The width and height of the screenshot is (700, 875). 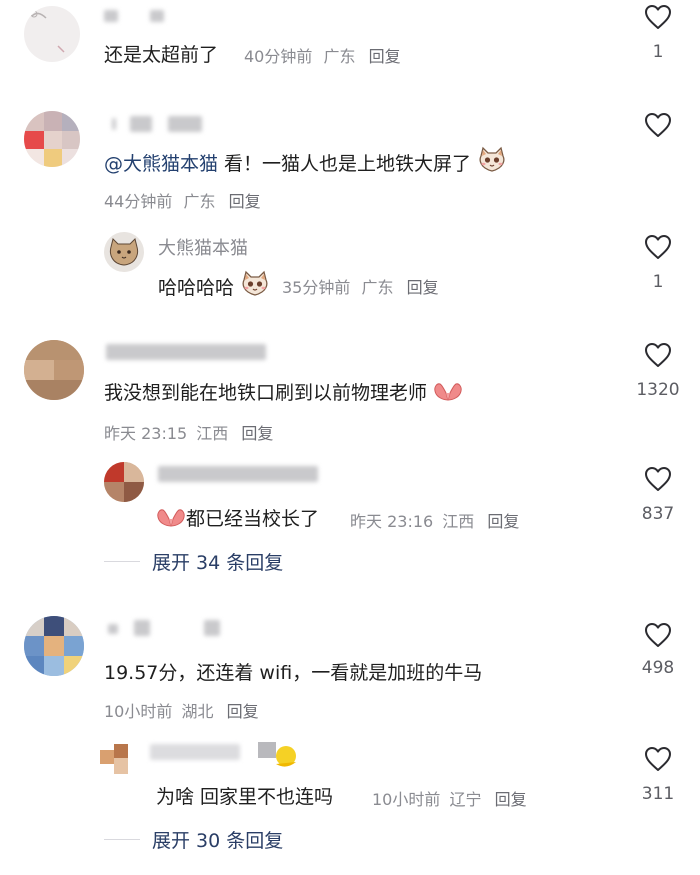 I want to click on reply-text: 为啥 回家里不也连吗, so click(x=245, y=797).